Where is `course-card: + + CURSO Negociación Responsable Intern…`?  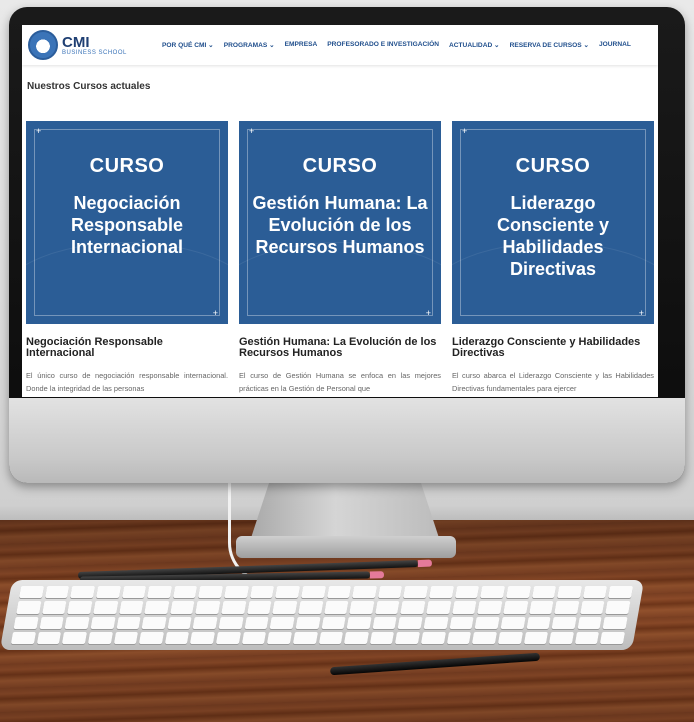 course-card: + + CURSO Negociación Responsable Intern… is located at coordinates (127, 258).